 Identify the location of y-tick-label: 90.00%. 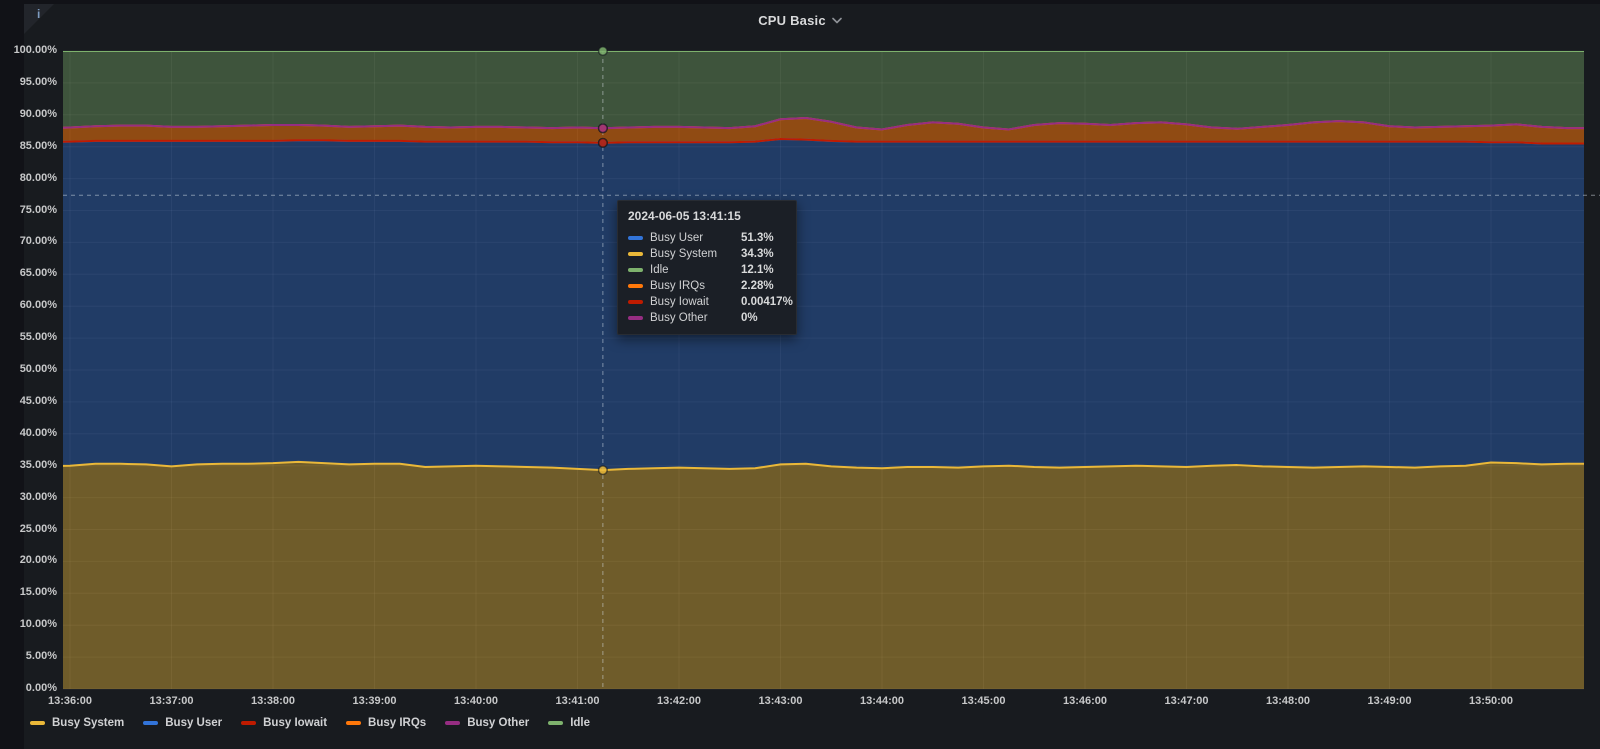
(38, 113).